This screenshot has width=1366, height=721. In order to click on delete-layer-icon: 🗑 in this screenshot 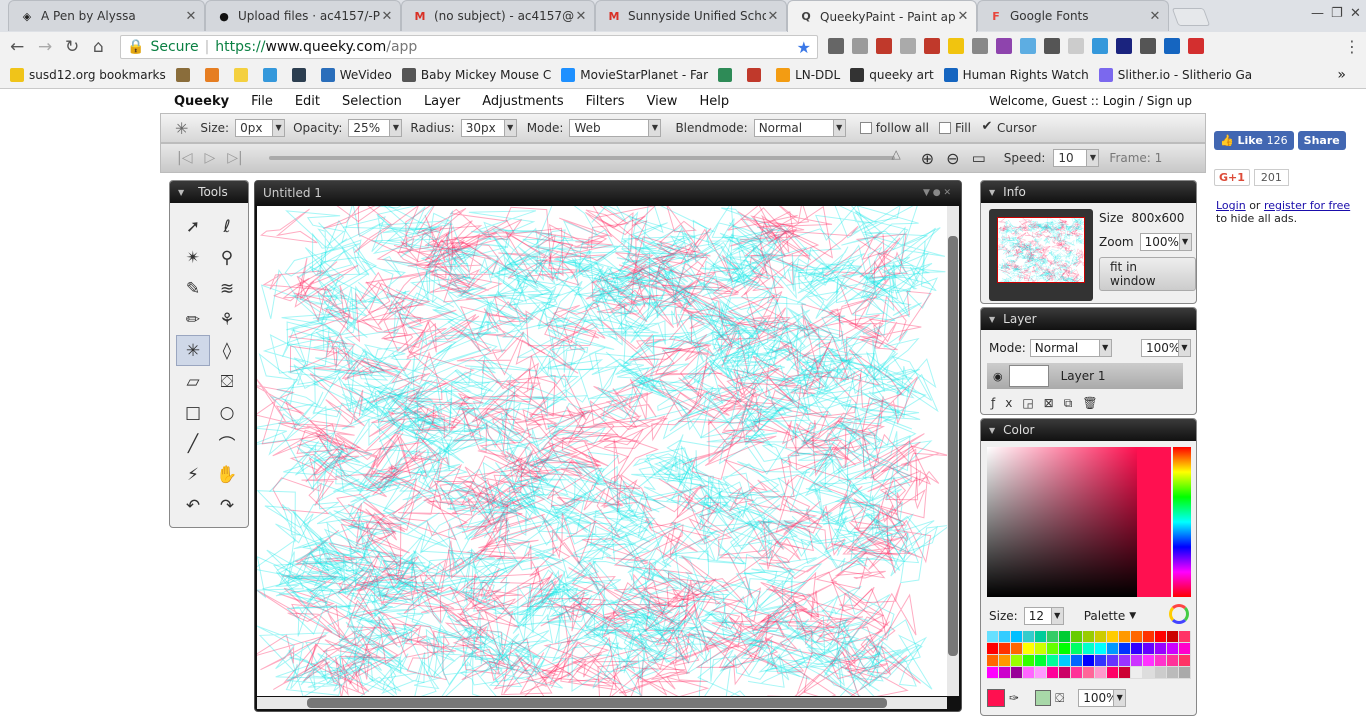, I will do `click(1094, 403)`.